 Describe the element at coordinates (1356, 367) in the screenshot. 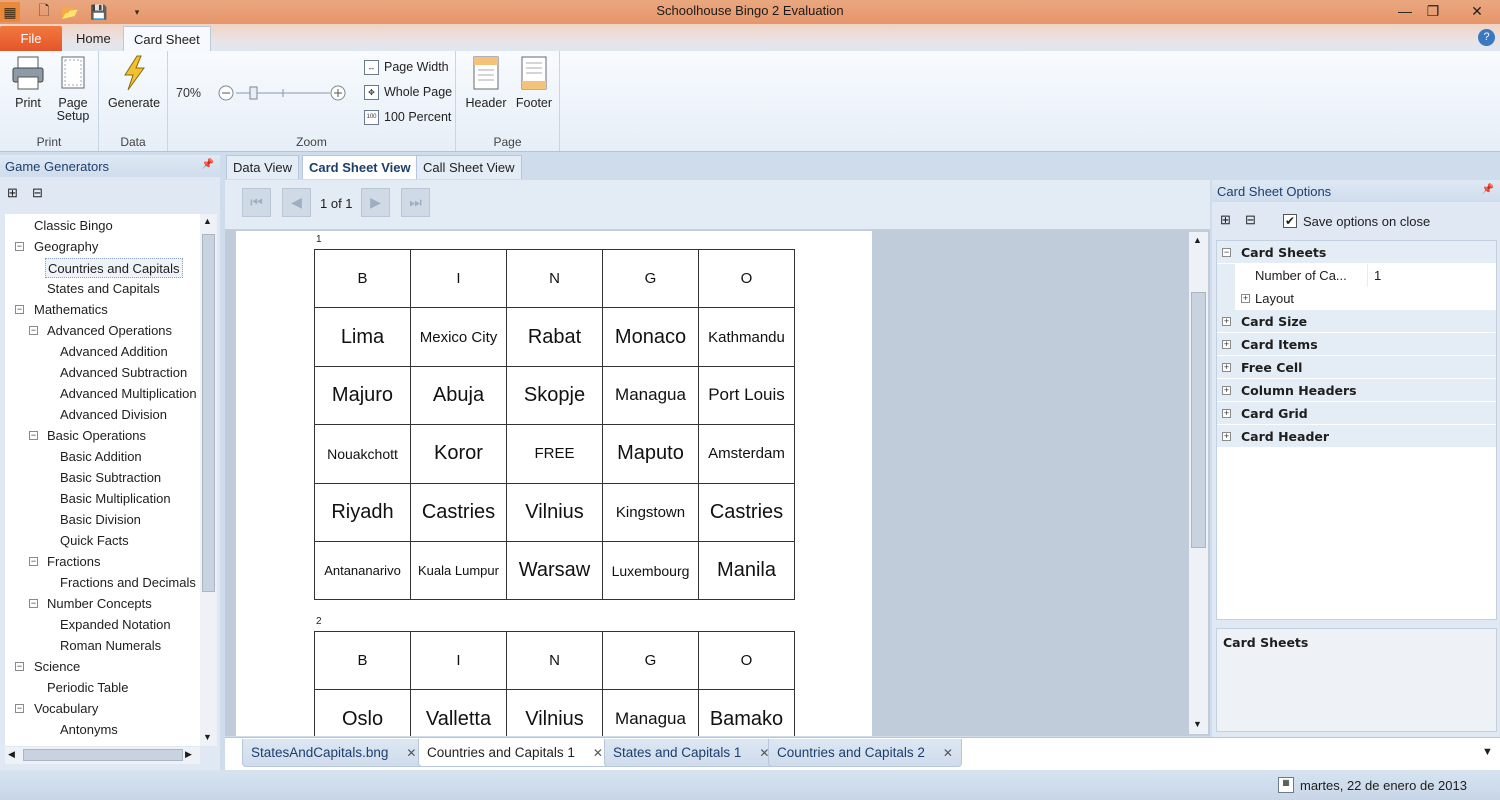

I see `category-free-cell: + Free Cell` at that location.